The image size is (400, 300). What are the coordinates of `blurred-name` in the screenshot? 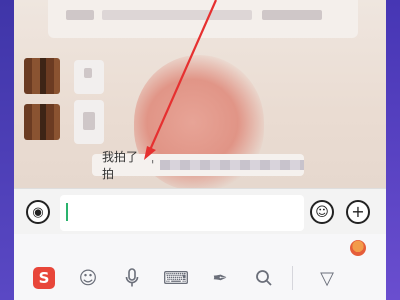 It's located at (232, 165).